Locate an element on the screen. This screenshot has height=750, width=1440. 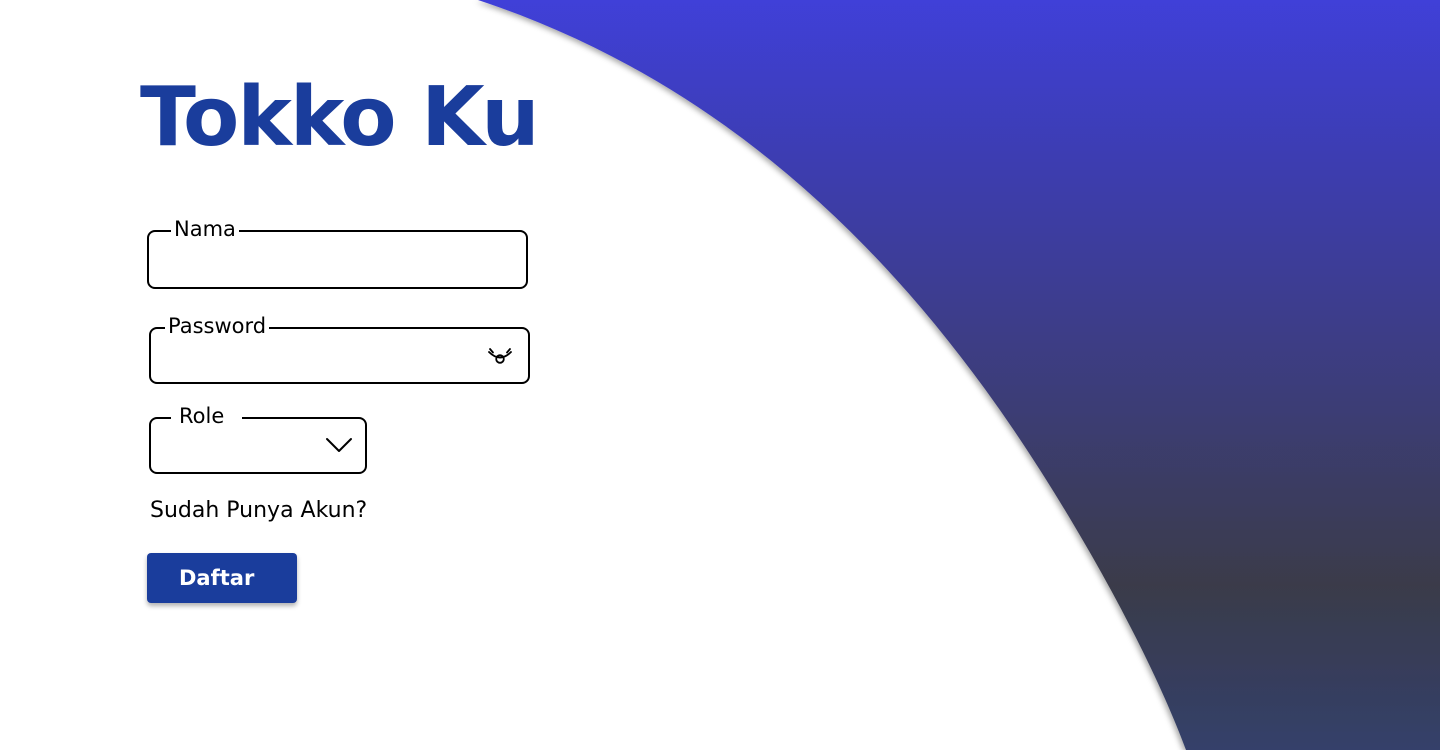
role-label: Role is located at coordinates (207, 416).